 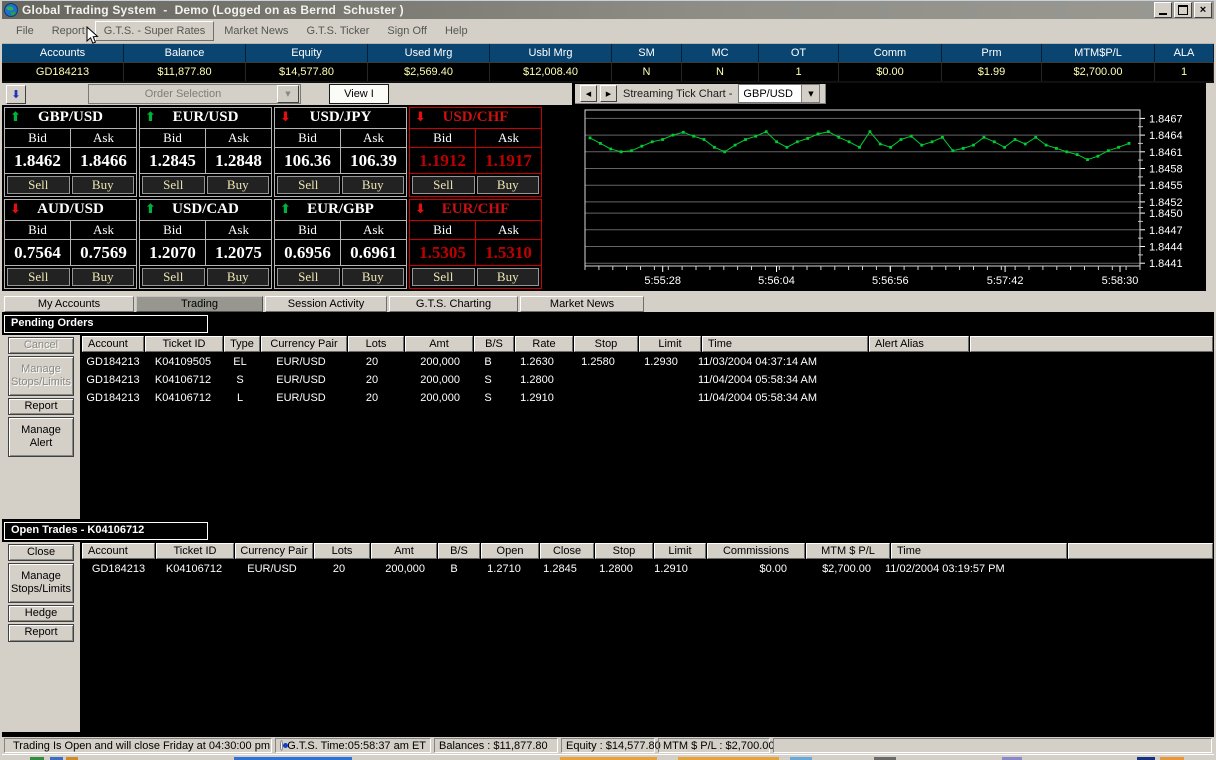 What do you see at coordinates (41, 553) in the screenshot?
I see `close-button: Close` at bounding box center [41, 553].